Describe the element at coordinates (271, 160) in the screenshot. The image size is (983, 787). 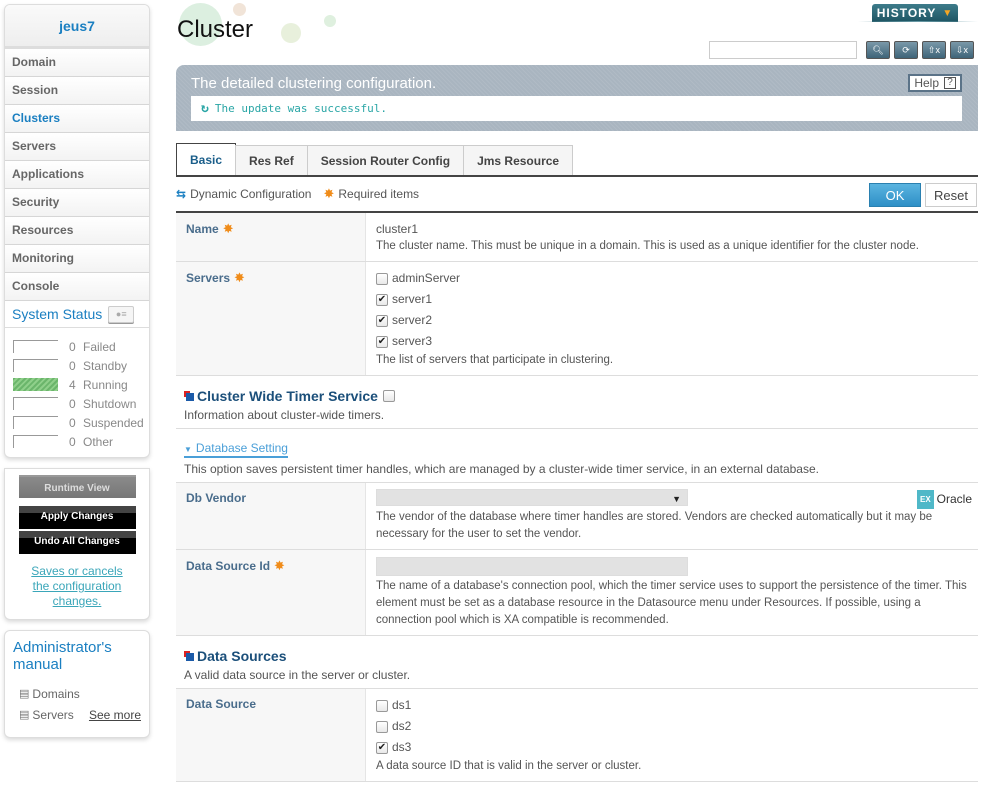
I see `tab-res-ref: Res Ref` at that location.